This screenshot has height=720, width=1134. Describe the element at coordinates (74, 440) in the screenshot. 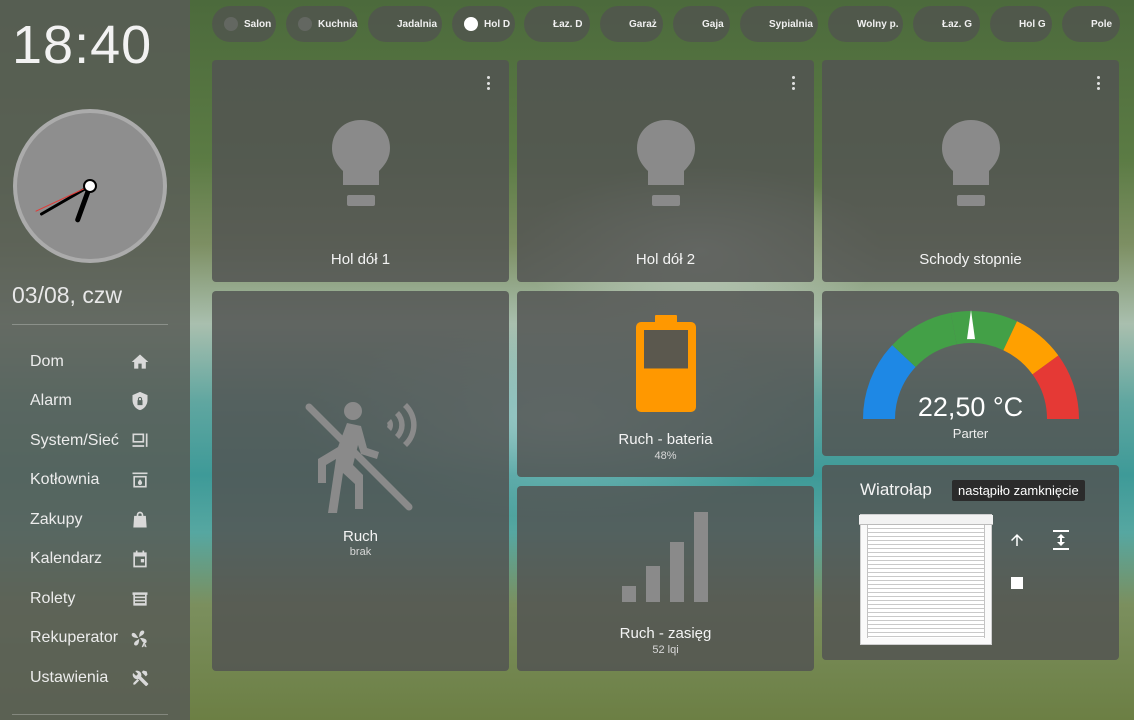

I see `sidebar-item-label: System/Sieć` at that location.